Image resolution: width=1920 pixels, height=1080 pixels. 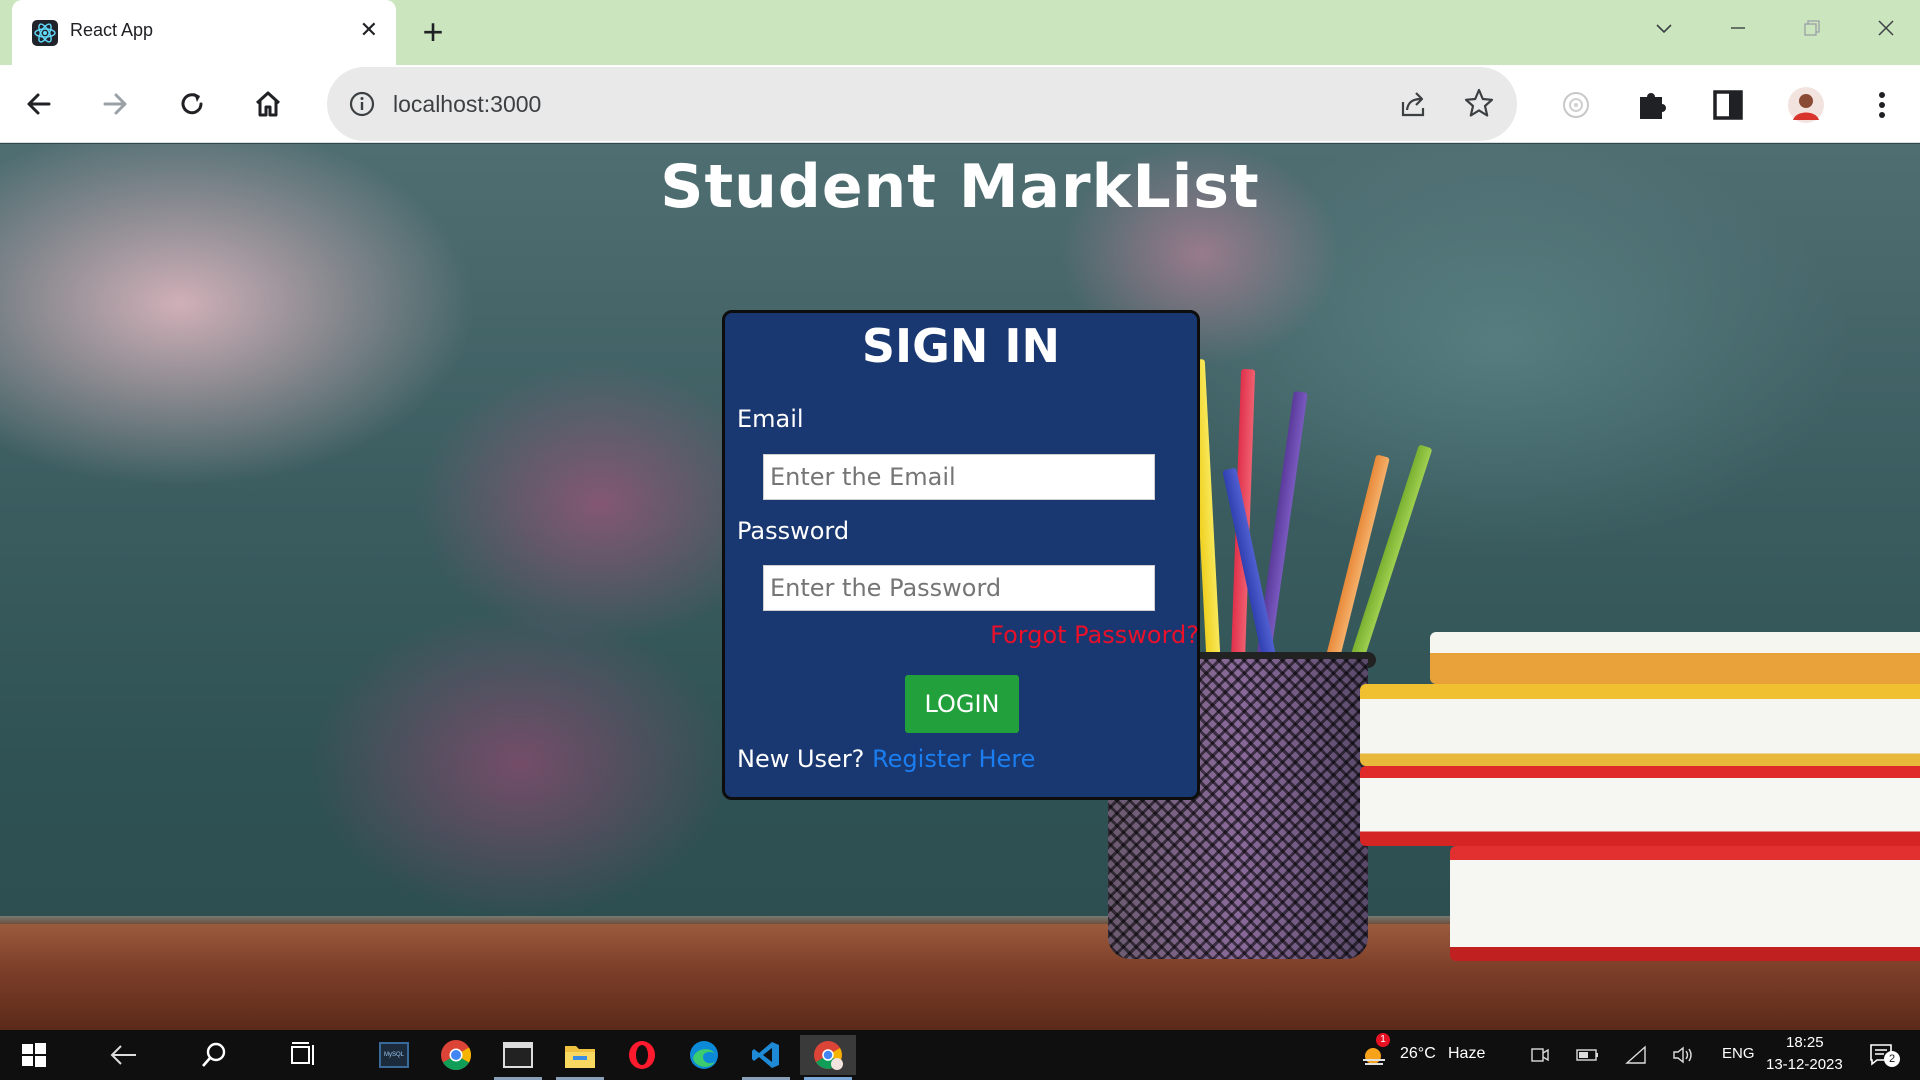 I want to click on chrome-profile-icon, so click(x=828, y=1057).